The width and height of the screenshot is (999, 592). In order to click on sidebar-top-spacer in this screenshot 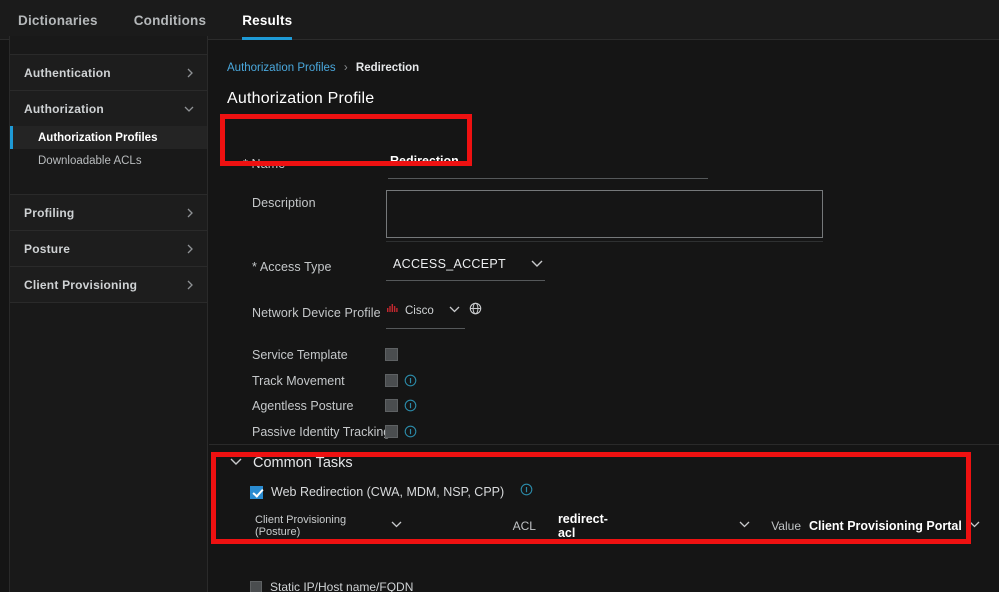, I will do `click(108, 45)`.